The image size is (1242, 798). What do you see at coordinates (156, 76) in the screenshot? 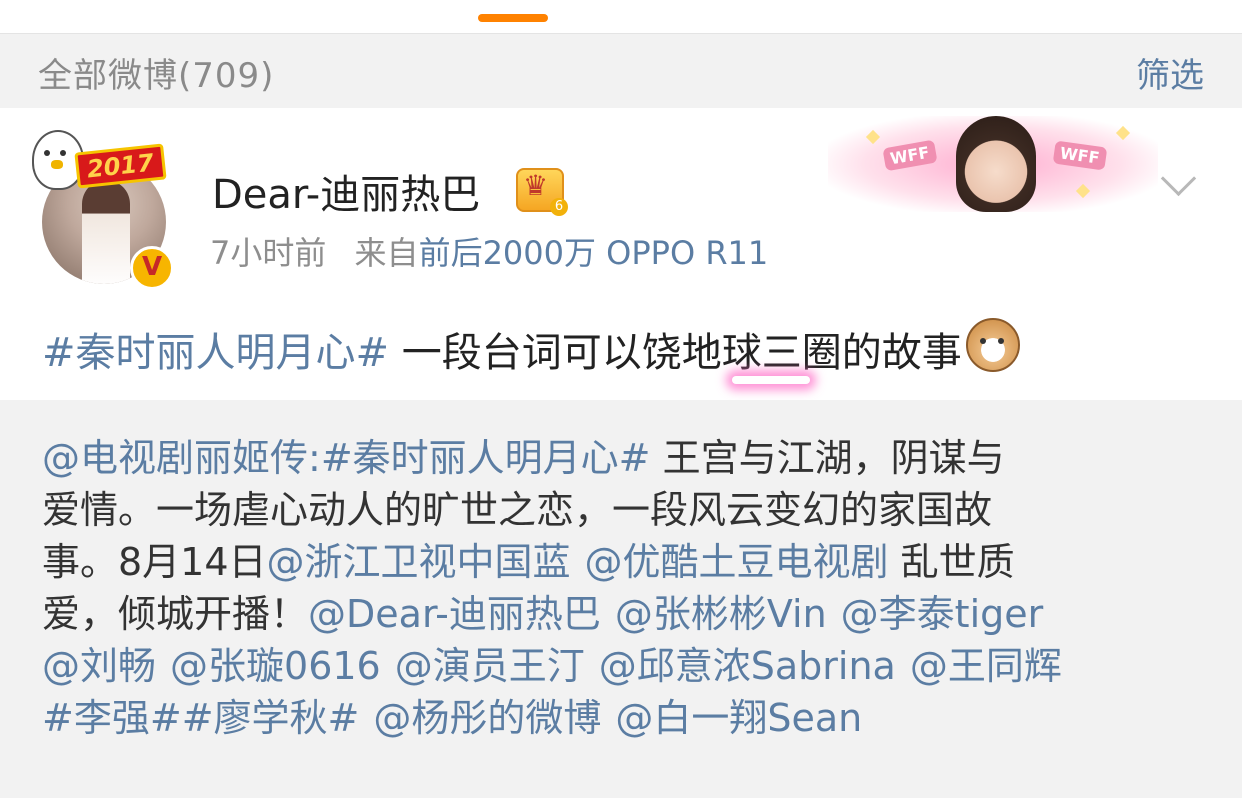
I see `weibo-count-title: 全部微博(709)` at bounding box center [156, 76].